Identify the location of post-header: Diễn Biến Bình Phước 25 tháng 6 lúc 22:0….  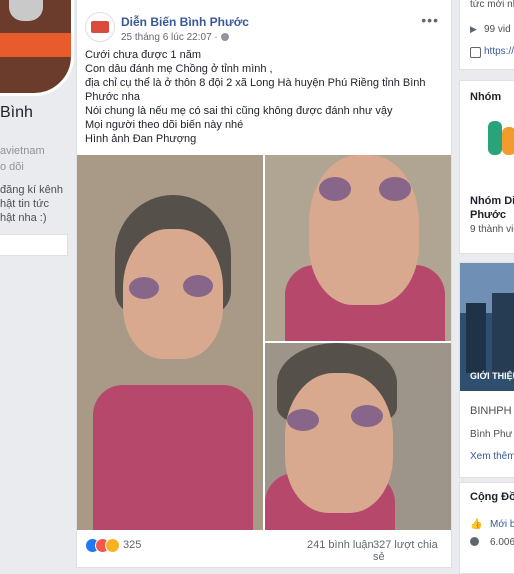
(264, 25).